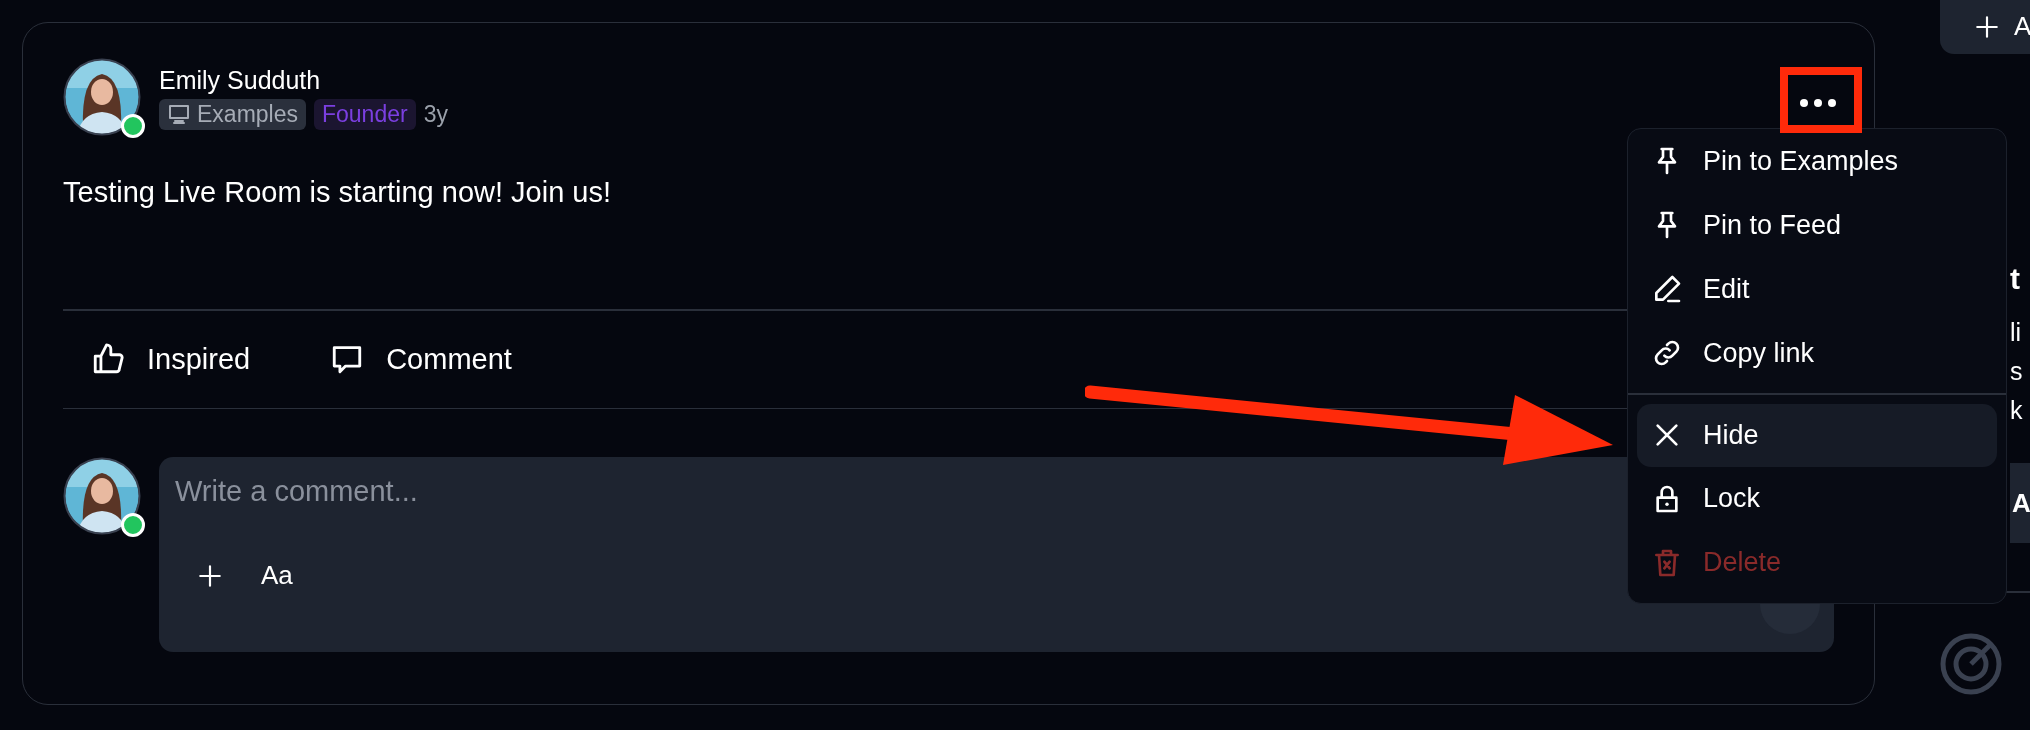  I want to click on role-tag: Founder, so click(365, 114).